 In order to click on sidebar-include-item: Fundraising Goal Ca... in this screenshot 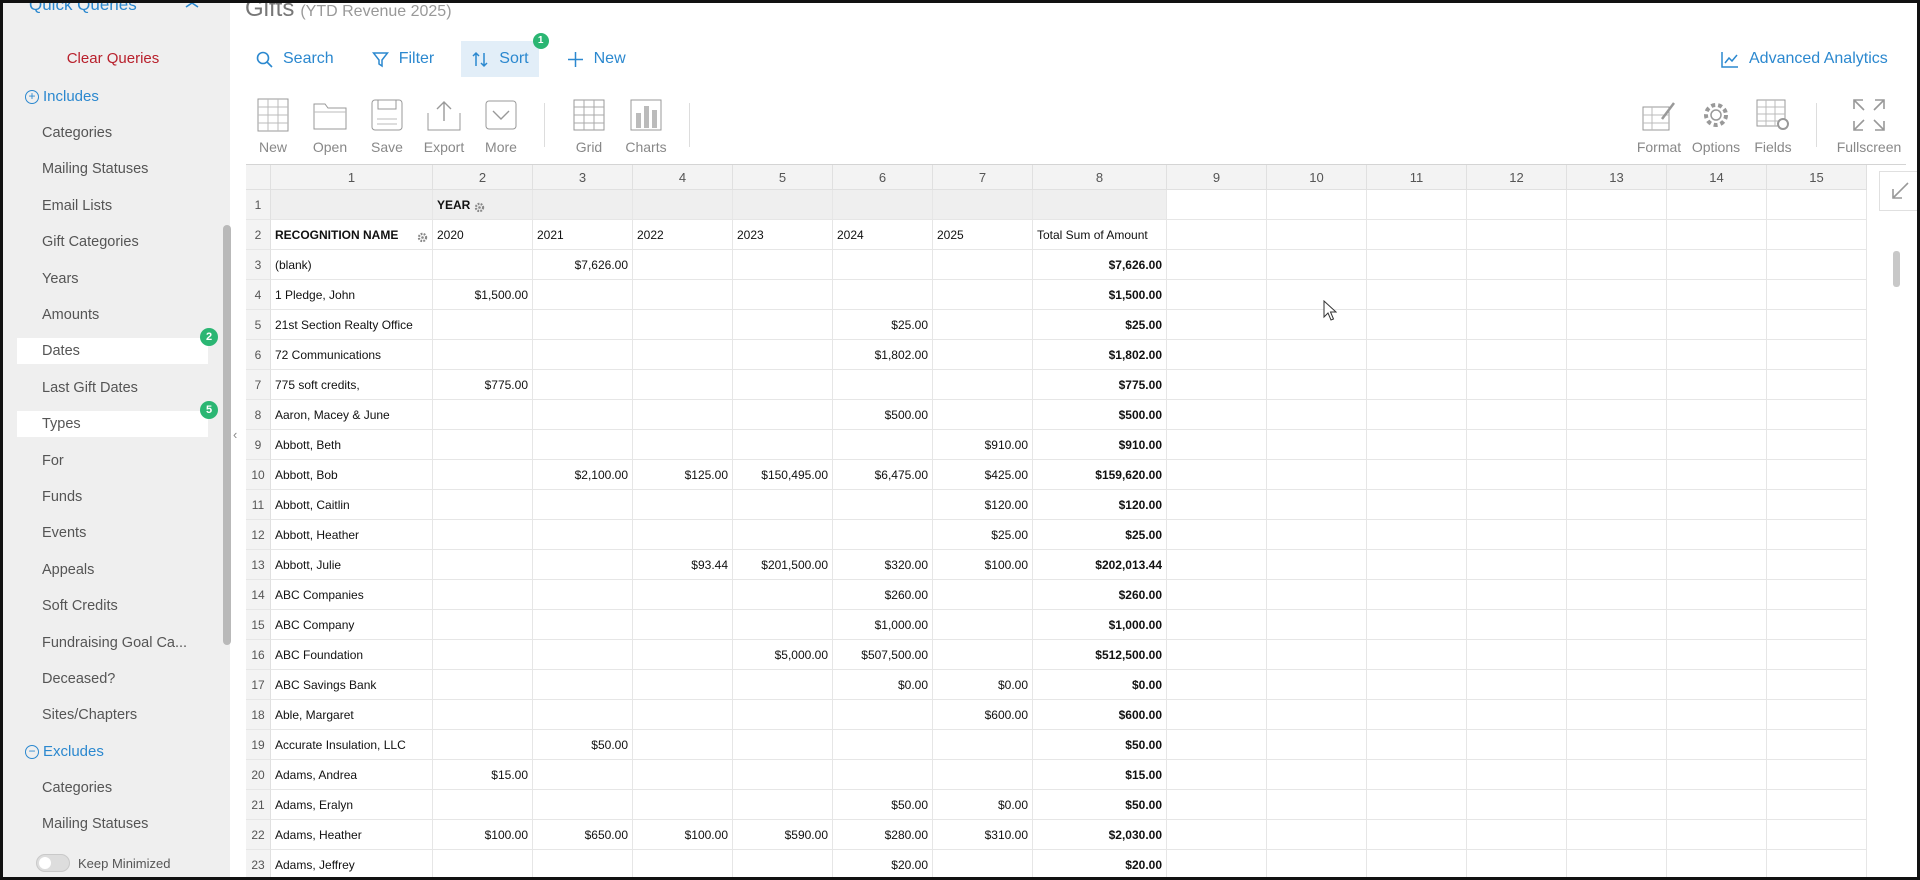, I will do `click(112, 643)`.